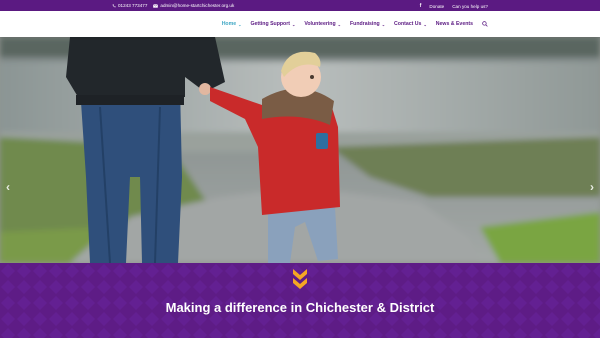  I want to click on email-address: admin@home-startchichester.org.uk, so click(197, 5).